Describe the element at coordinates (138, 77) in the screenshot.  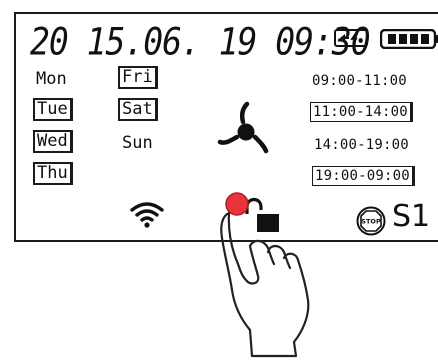
I see `day-fri: Fri` at that location.